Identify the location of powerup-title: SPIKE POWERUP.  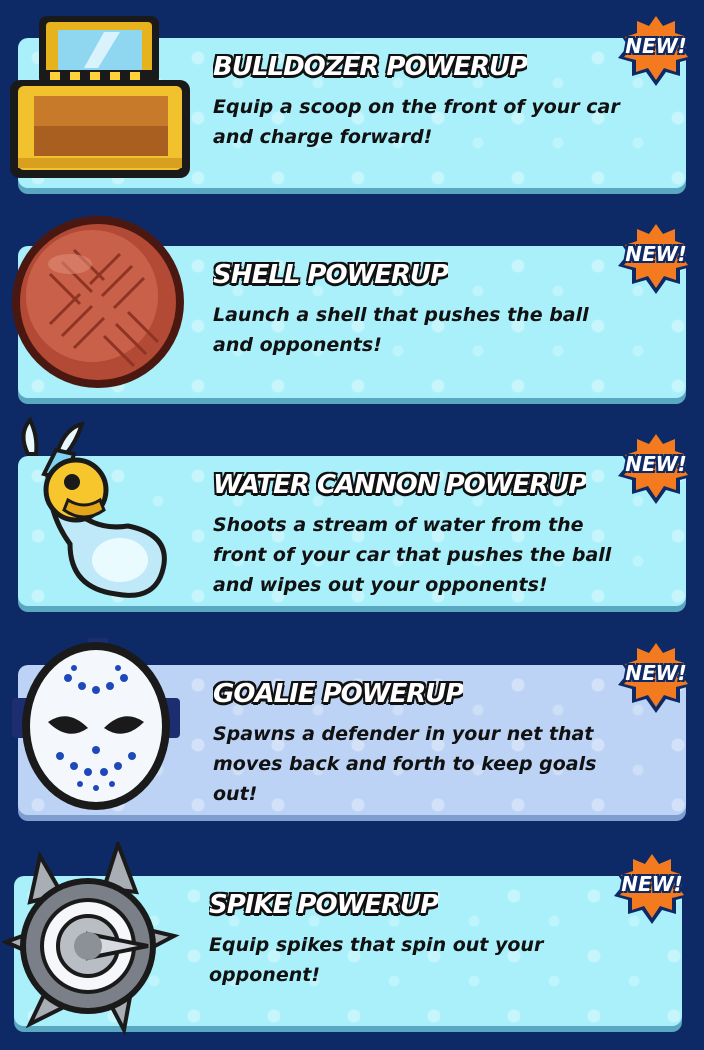
(324, 905).